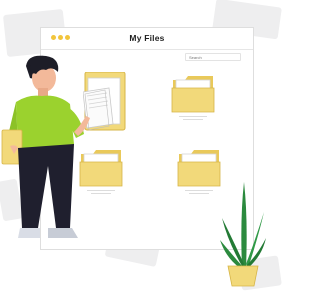 Image resolution: width=320 pixels, height=296 pixels. I want to click on window-title: My Files, so click(147, 38).